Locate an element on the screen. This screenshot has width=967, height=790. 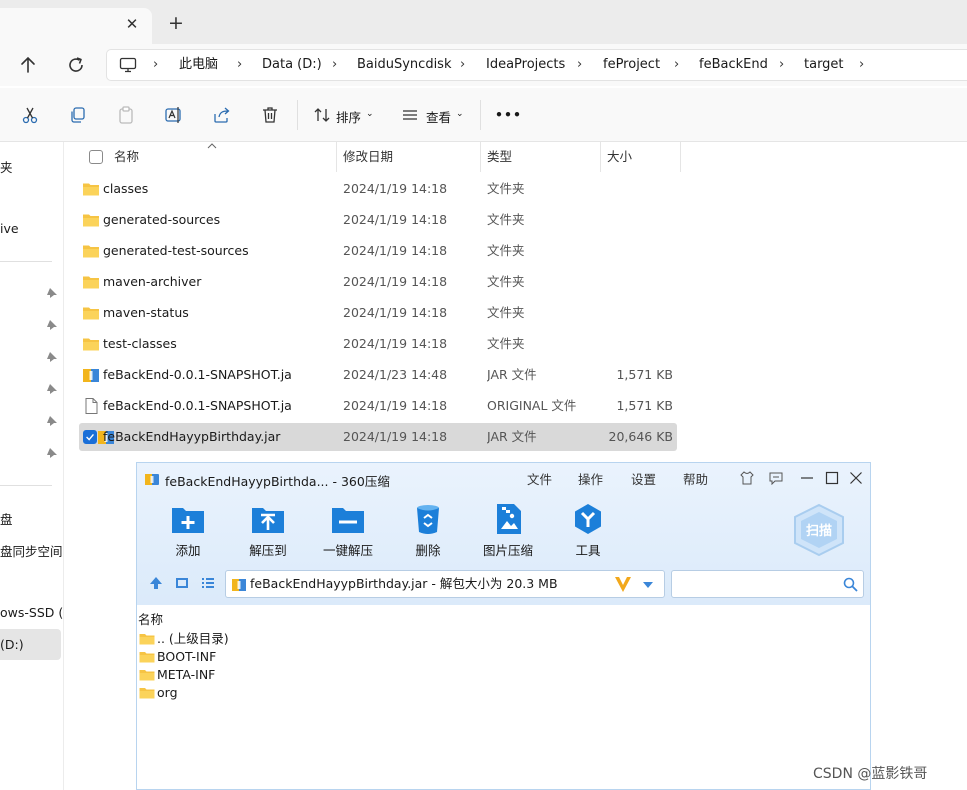
extract-to-button: 解压到 is located at coordinates (268, 531).